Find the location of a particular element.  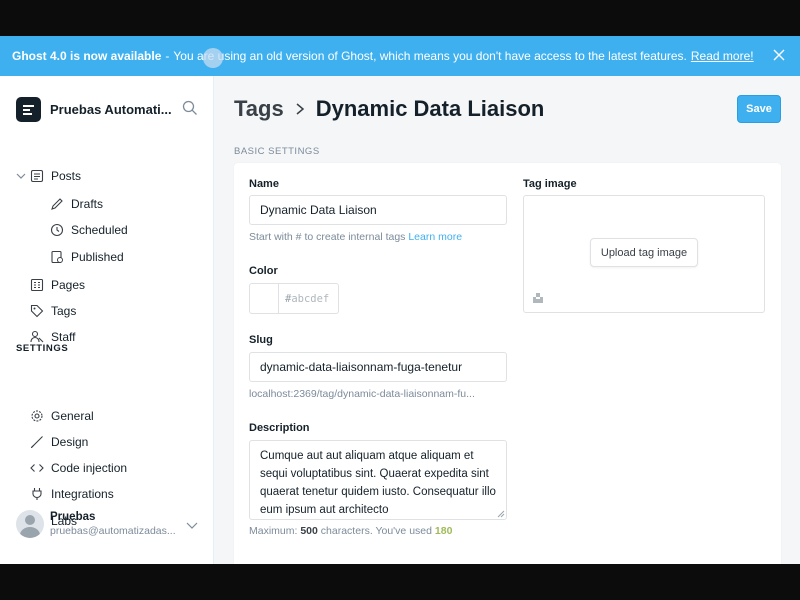

sidebar-item-staff: Staff is located at coordinates (52, 337).